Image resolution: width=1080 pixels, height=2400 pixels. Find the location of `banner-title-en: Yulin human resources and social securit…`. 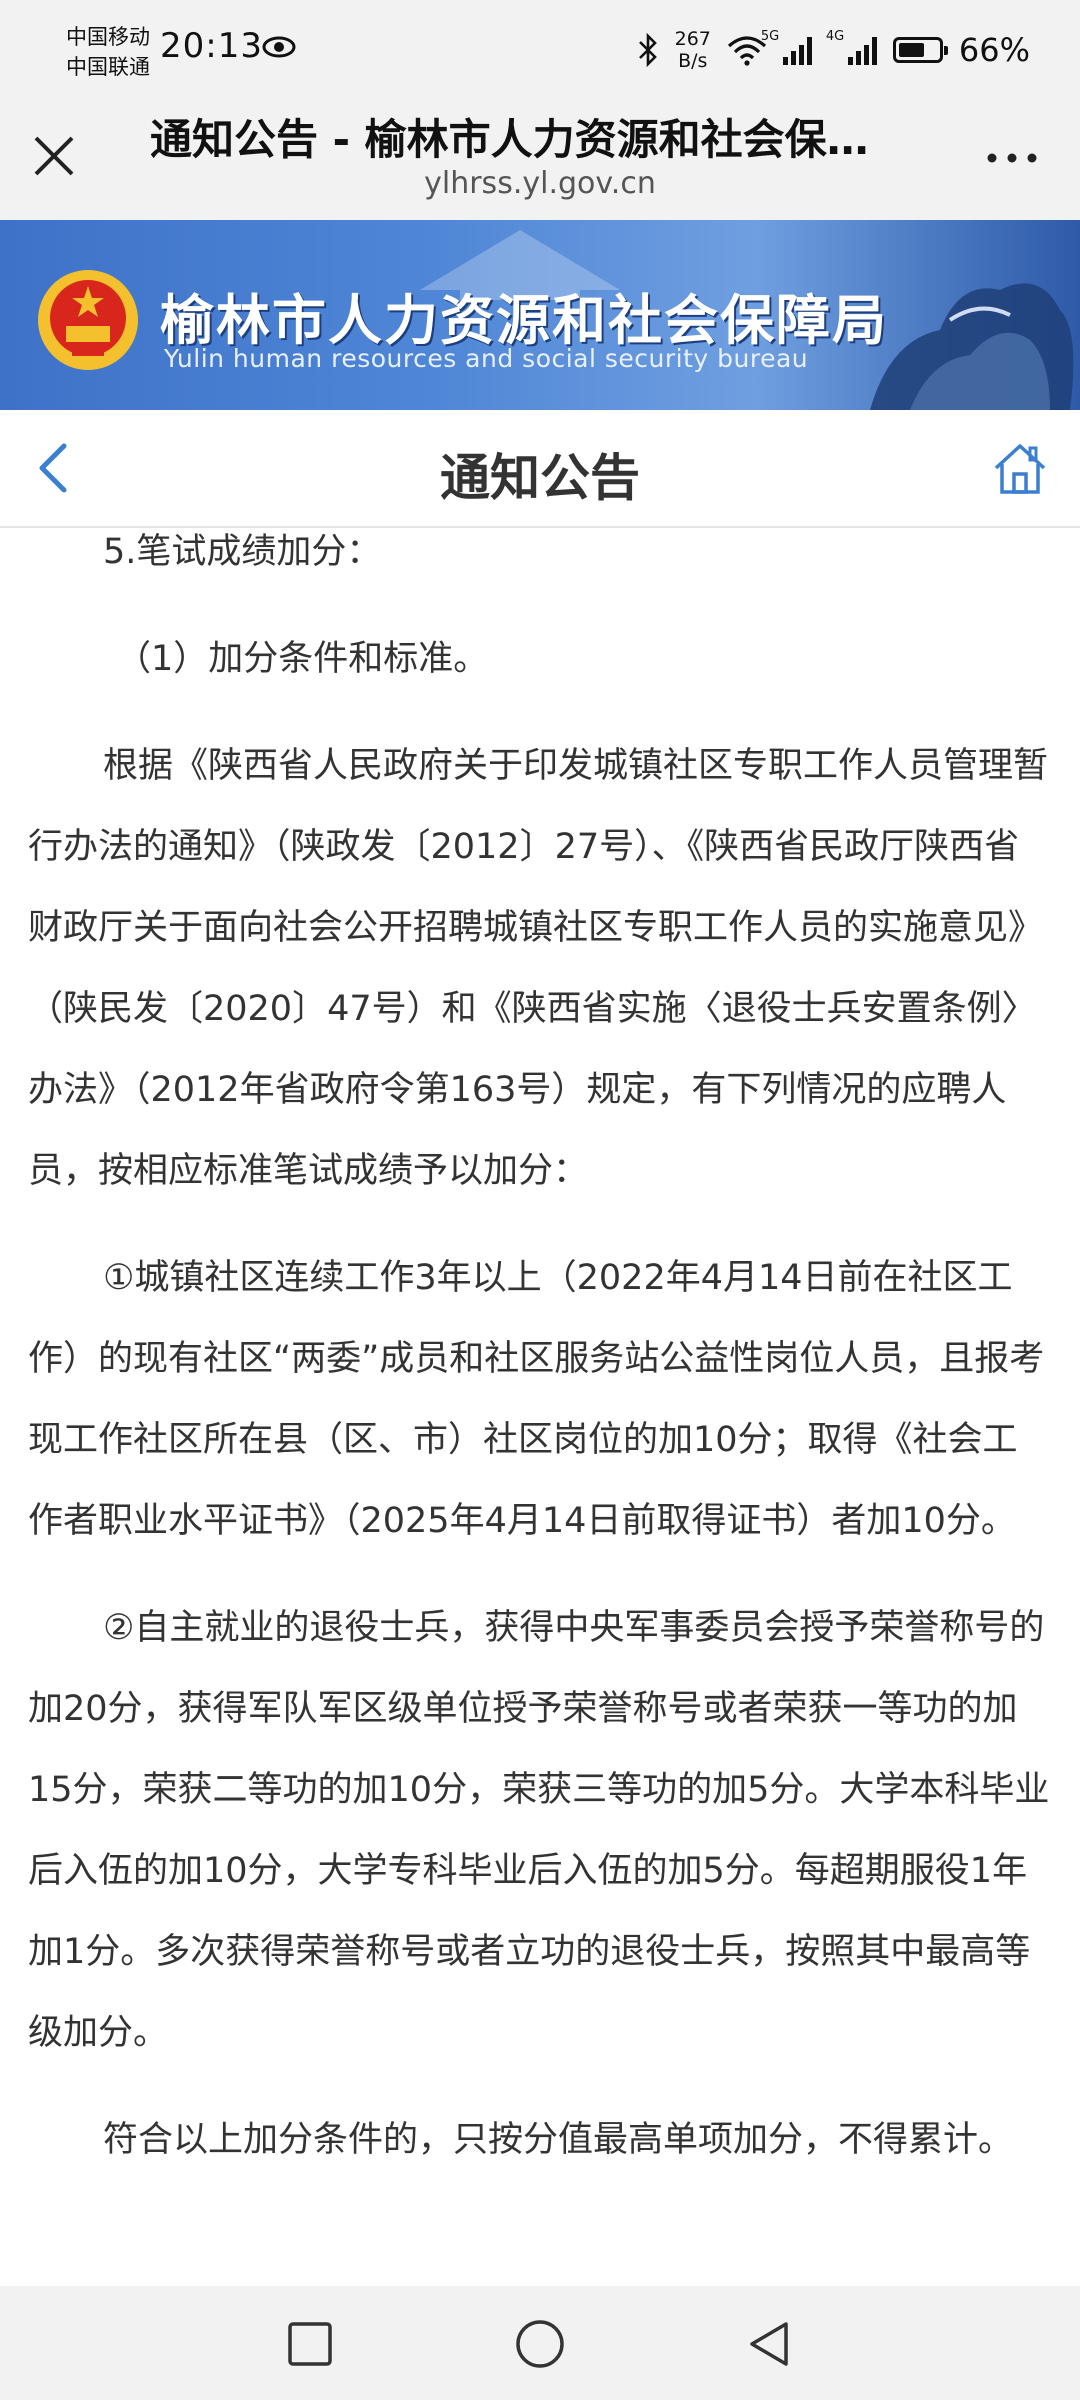

banner-title-en: Yulin human resources and social securit… is located at coordinates (486, 358).